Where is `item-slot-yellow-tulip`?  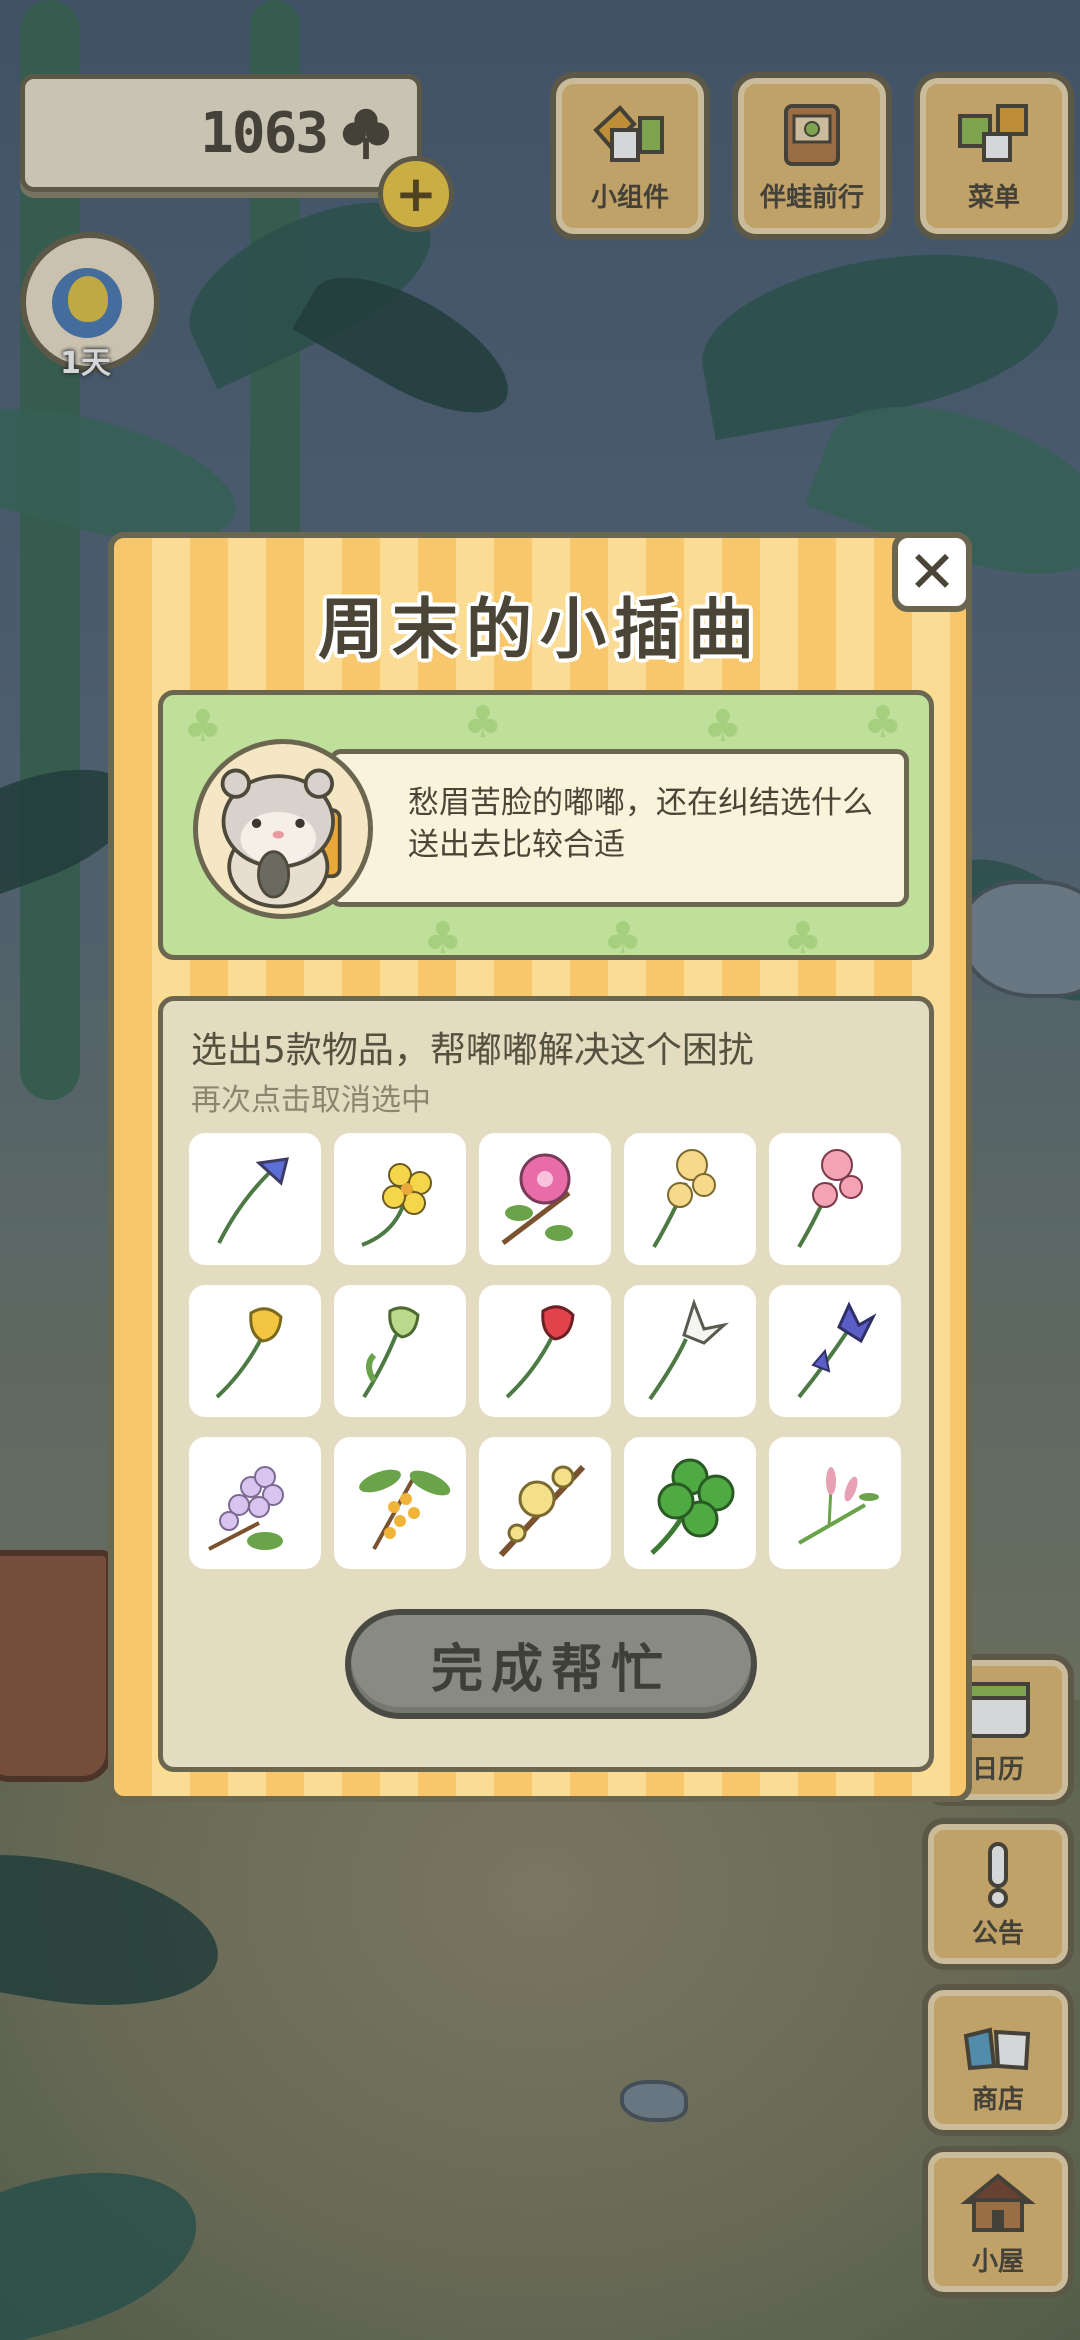 item-slot-yellow-tulip is located at coordinates (255, 1351).